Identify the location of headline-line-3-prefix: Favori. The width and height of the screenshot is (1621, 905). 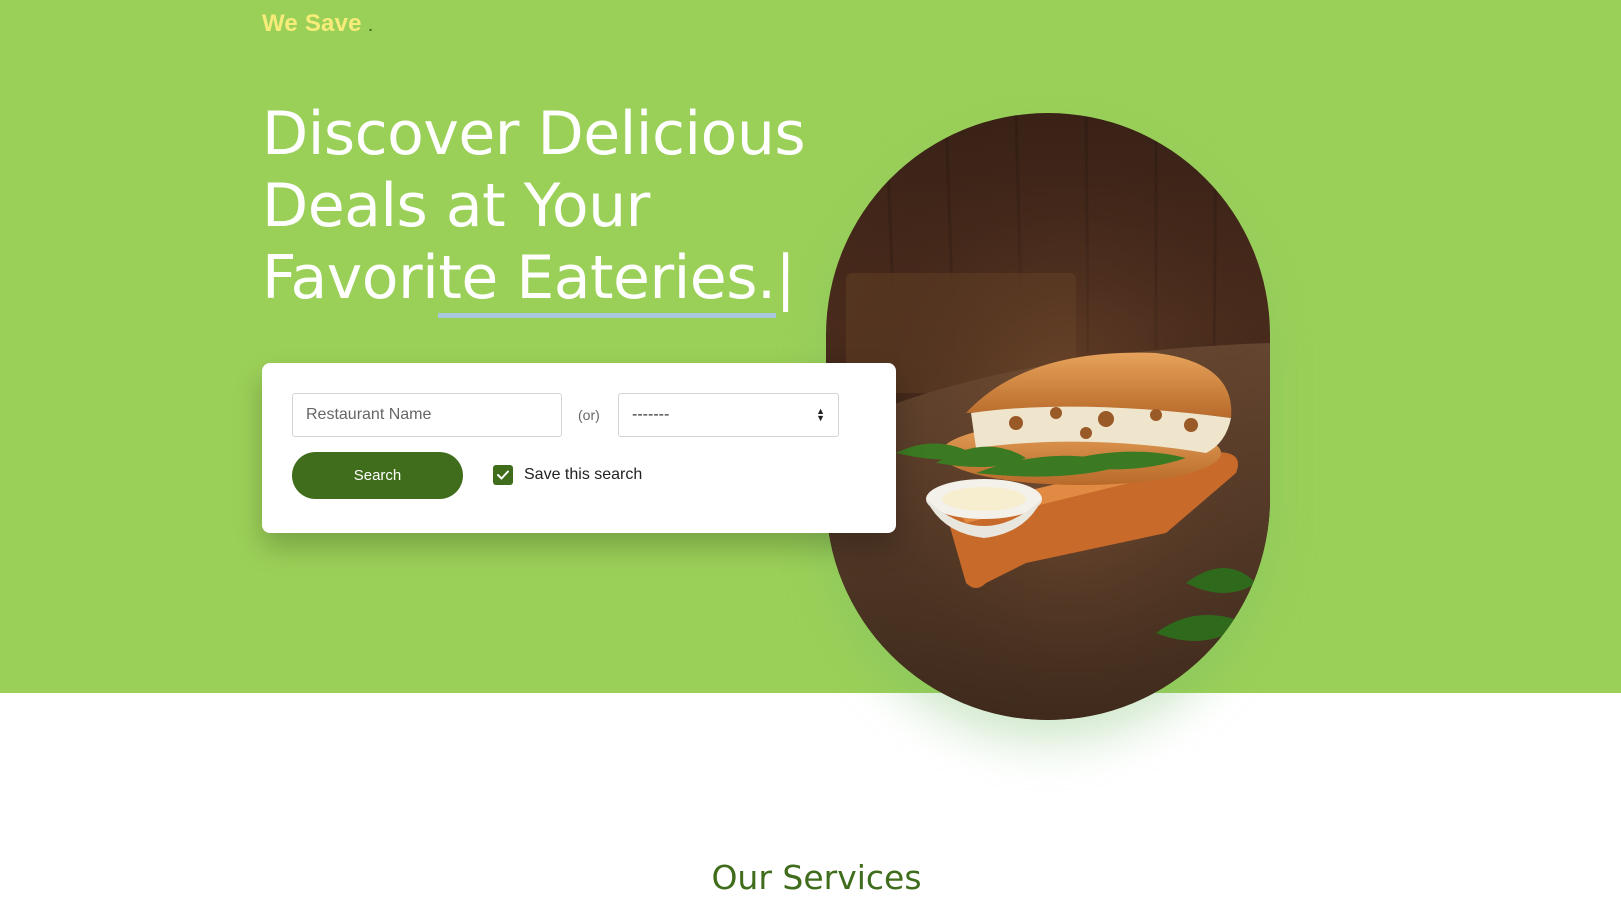
(350, 278).